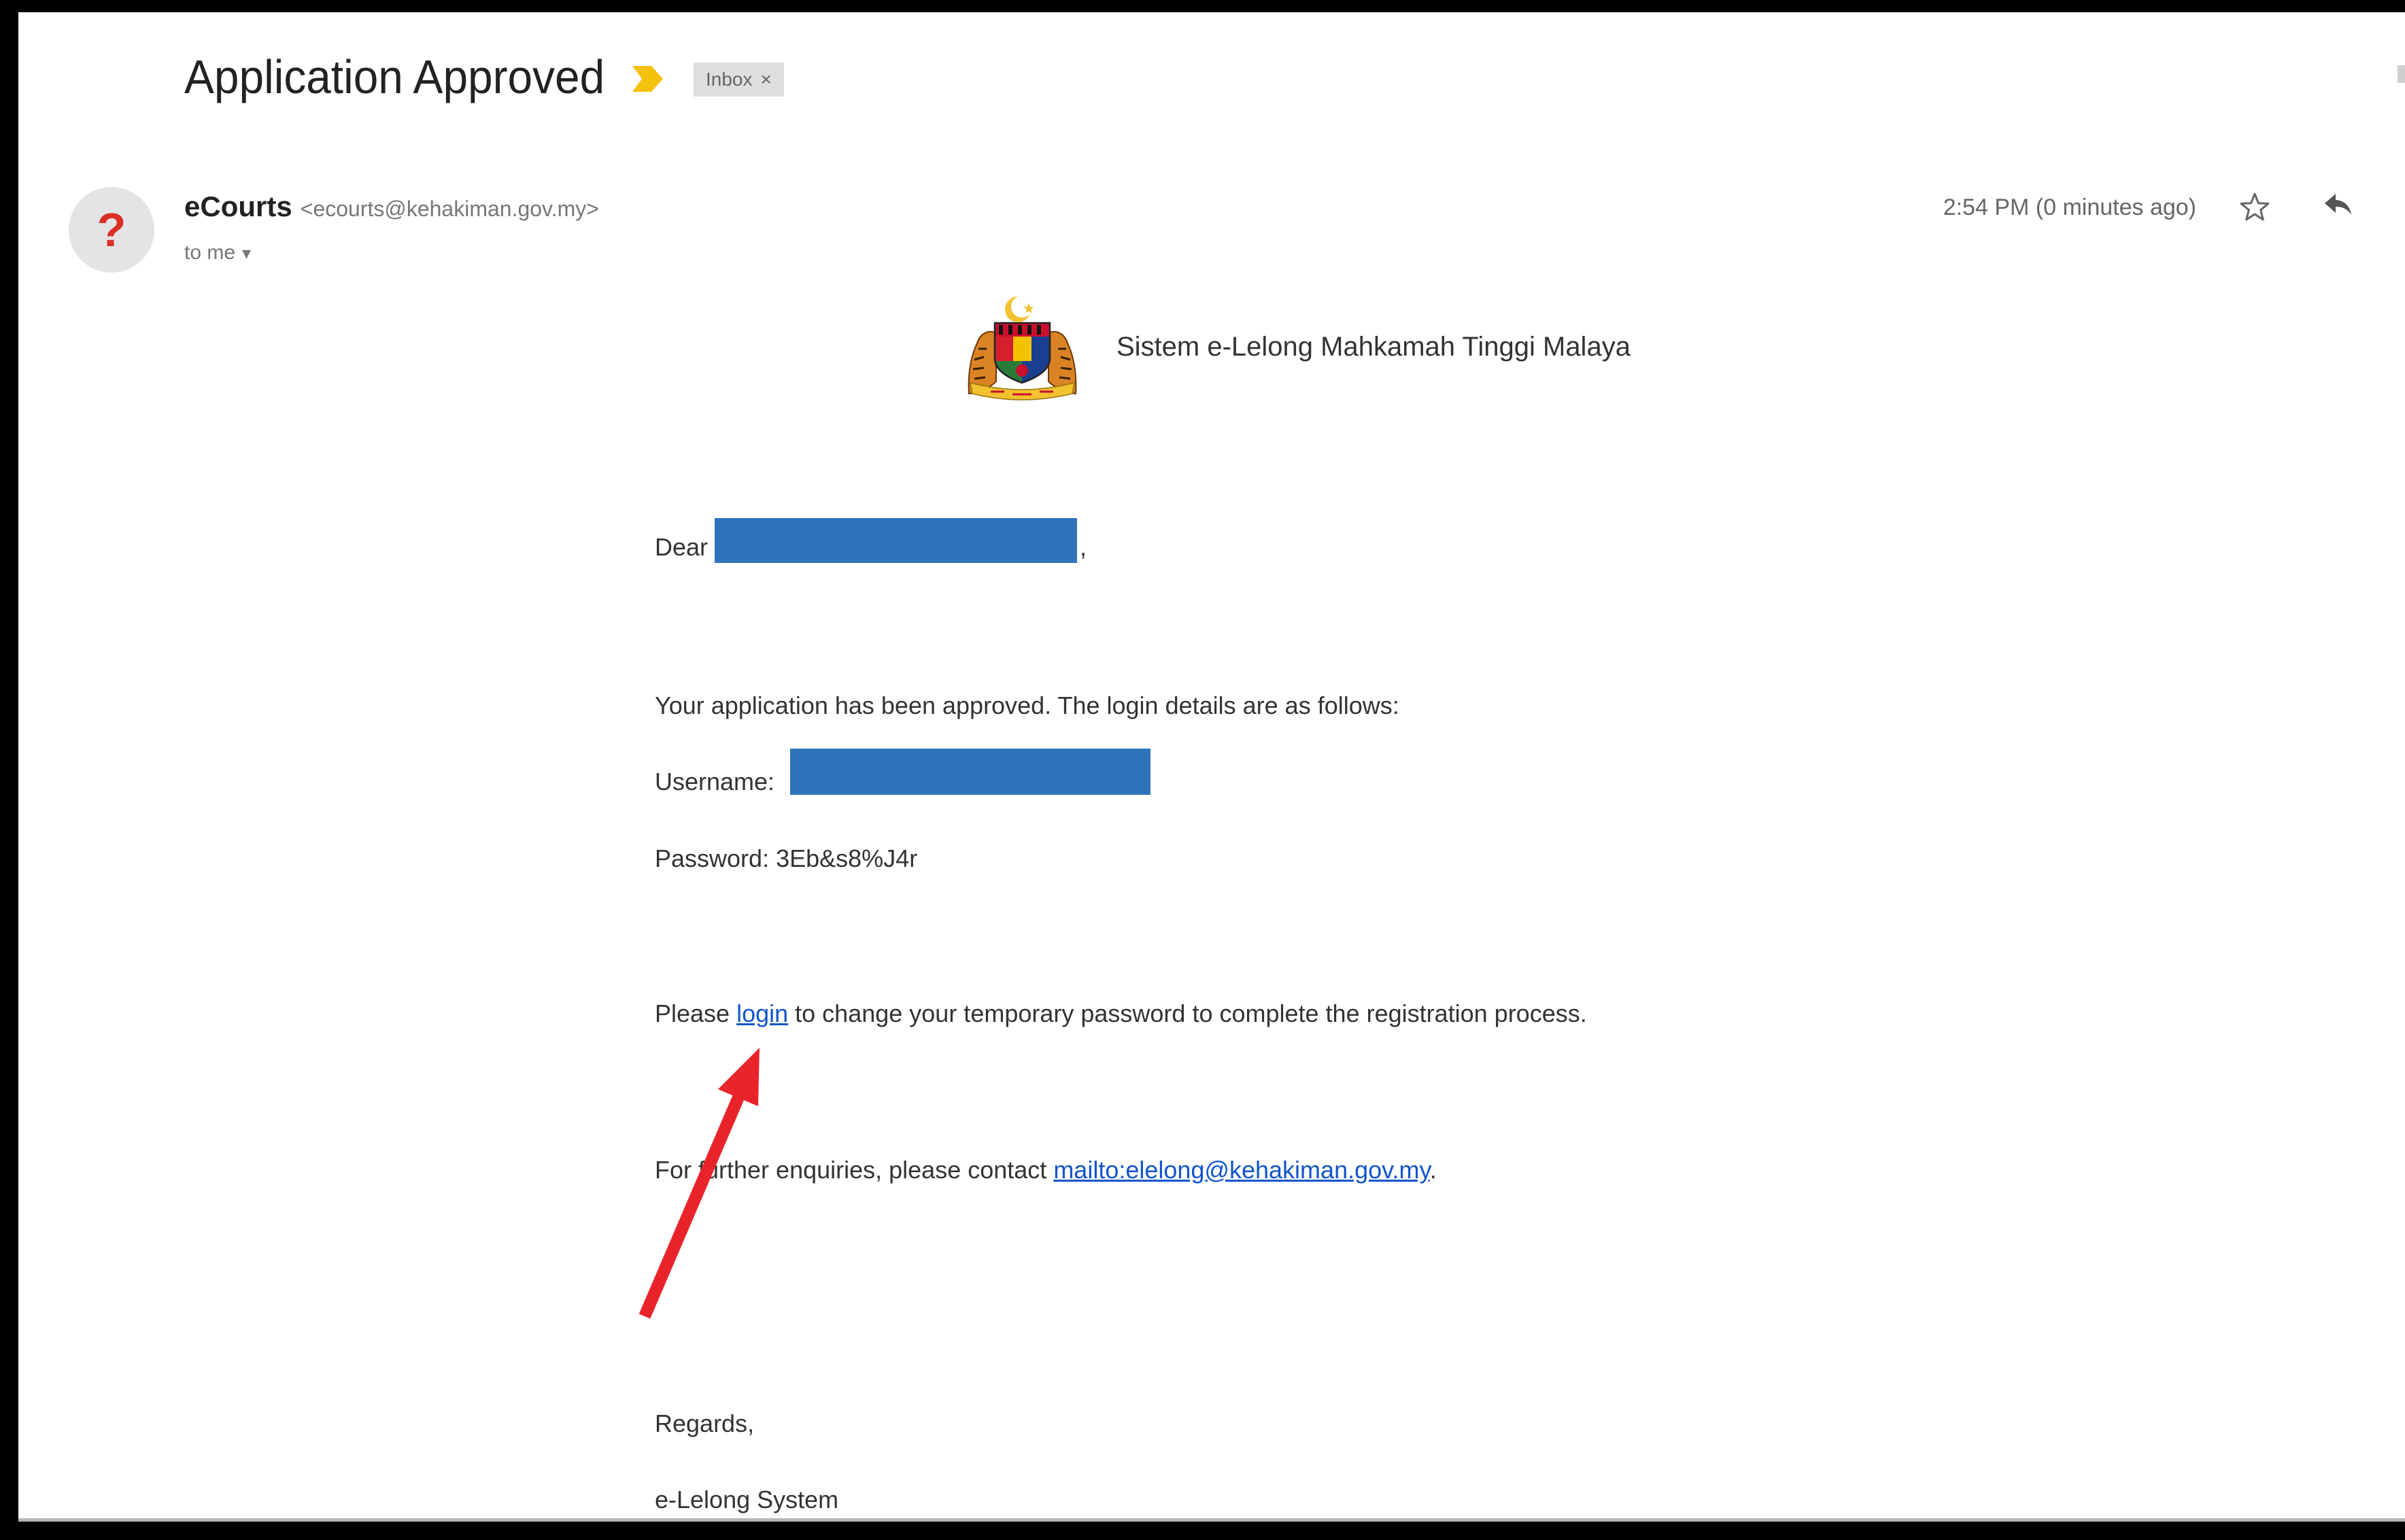  Describe the element at coordinates (747, 1500) in the screenshot. I see `signature: e-Lelong System` at that location.